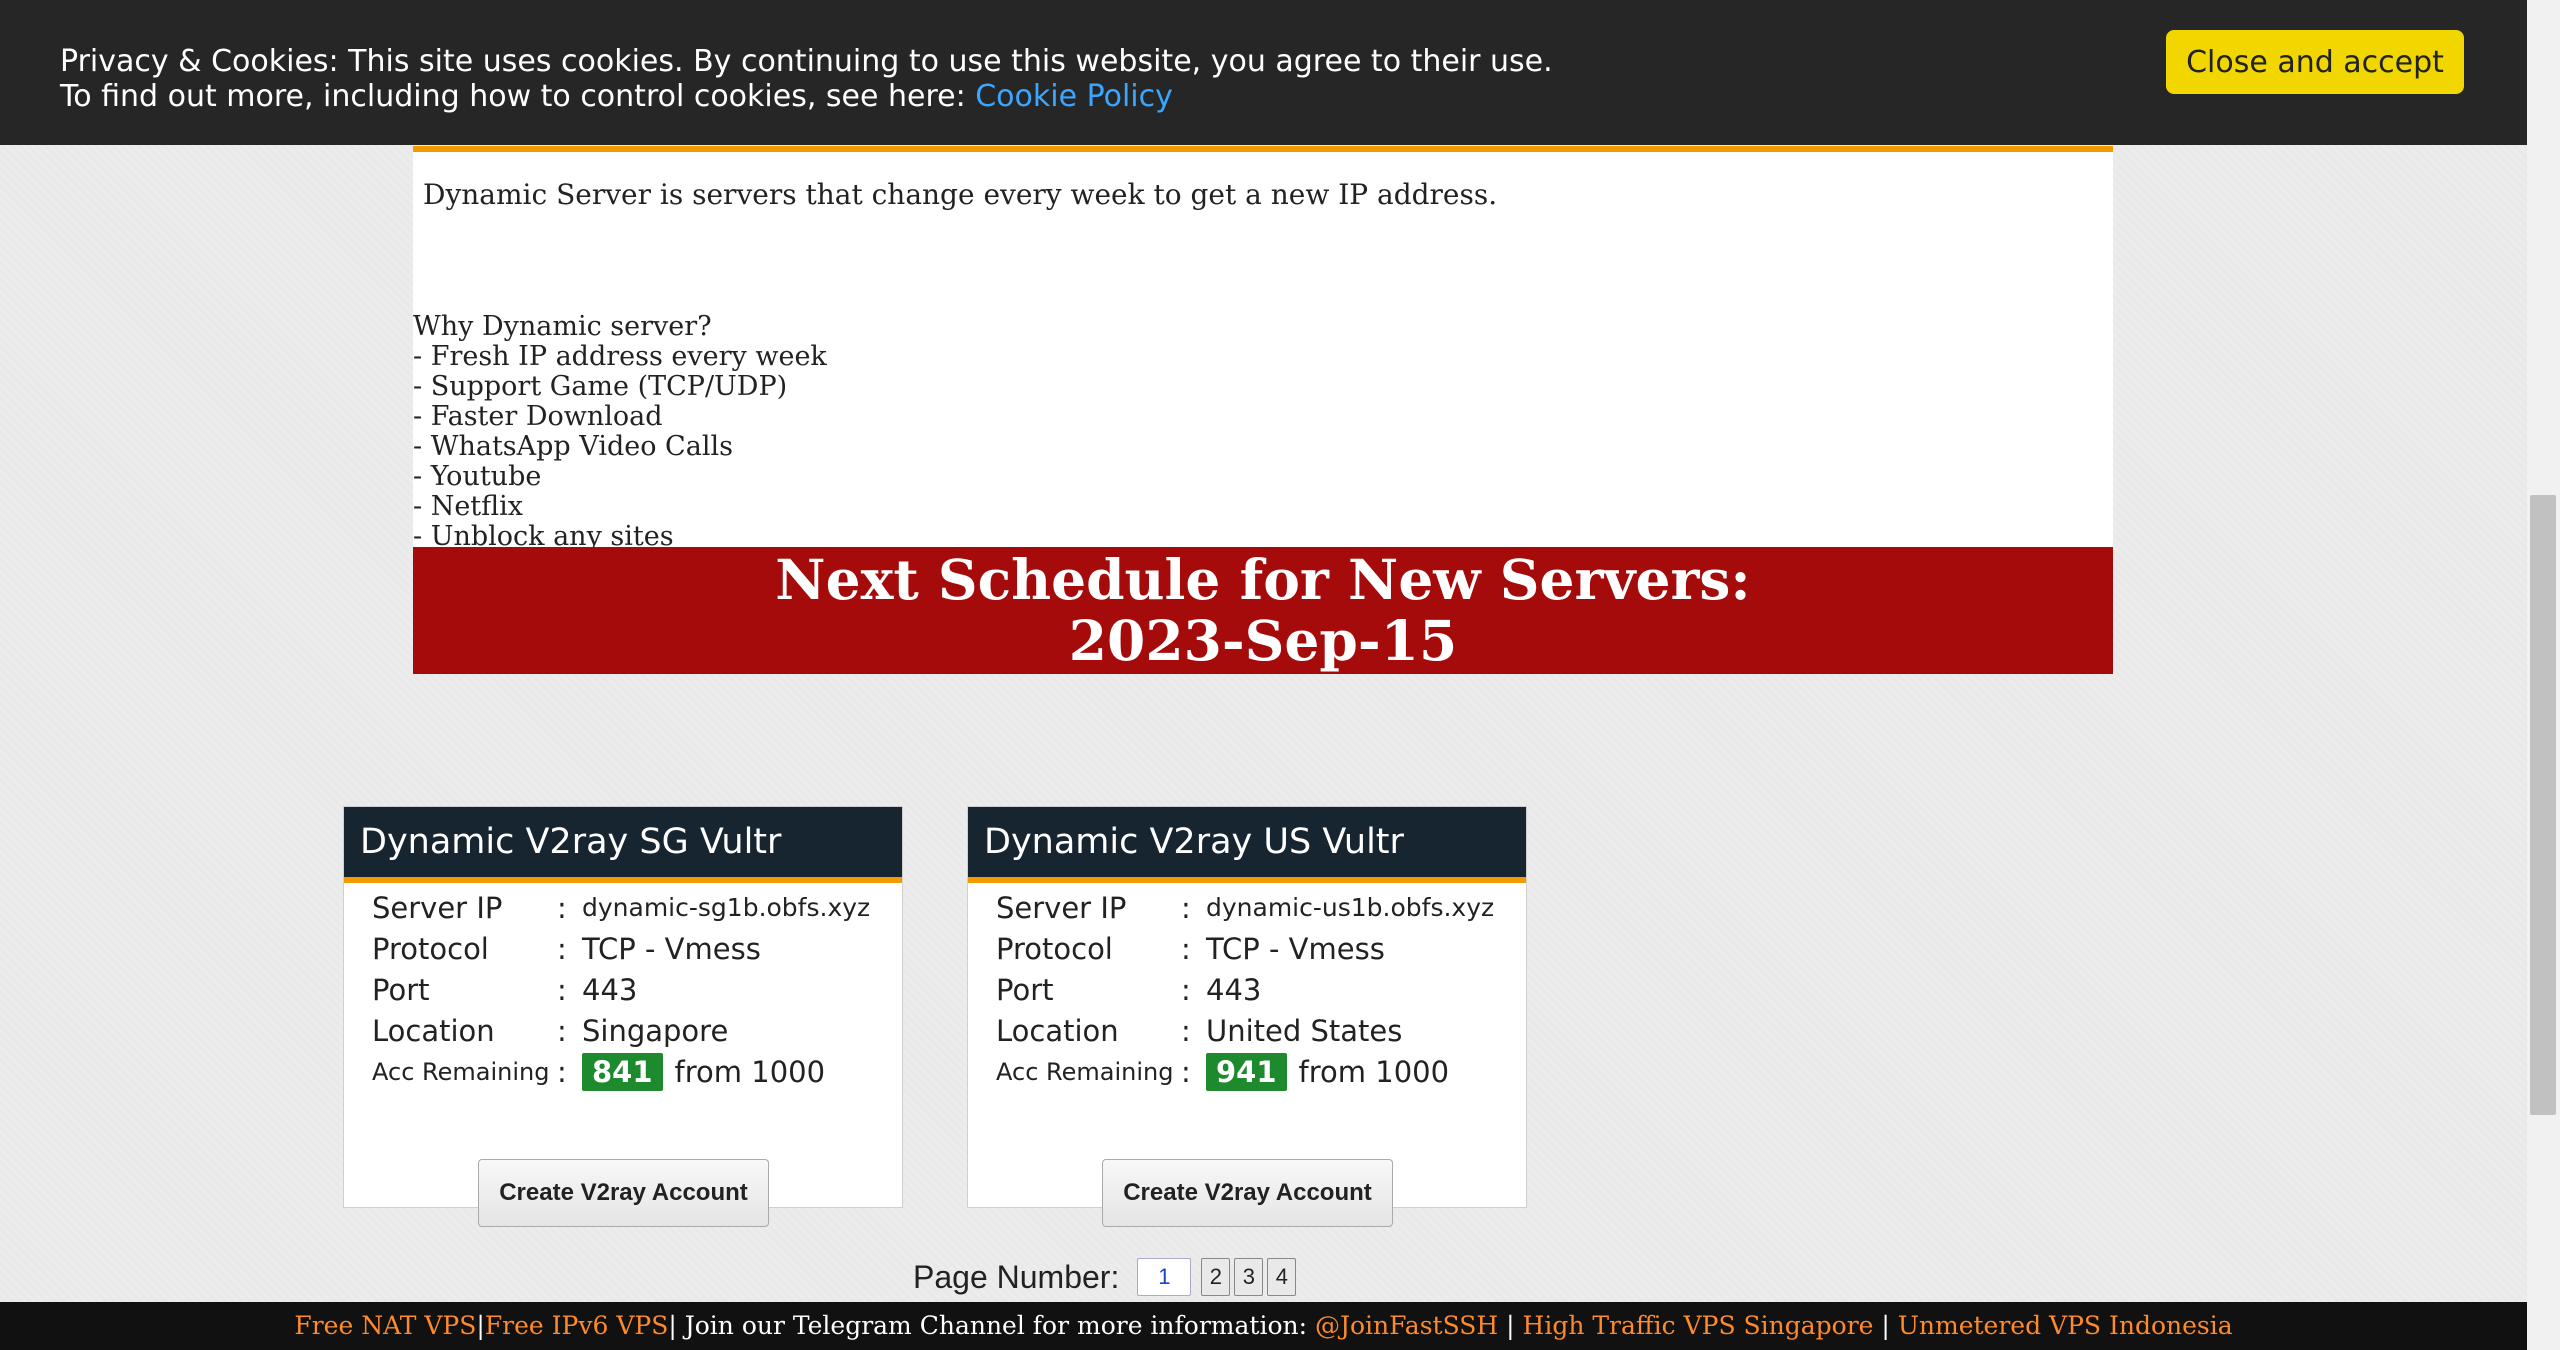 The width and height of the screenshot is (2560, 1350). I want to click on server-card-title: Dynamic V2ray SG Vultr, so click(623, 845).